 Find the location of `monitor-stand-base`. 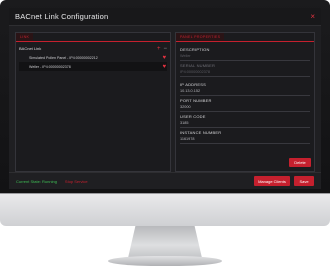

monitor-stand-base is located at coordinates (165, 261).